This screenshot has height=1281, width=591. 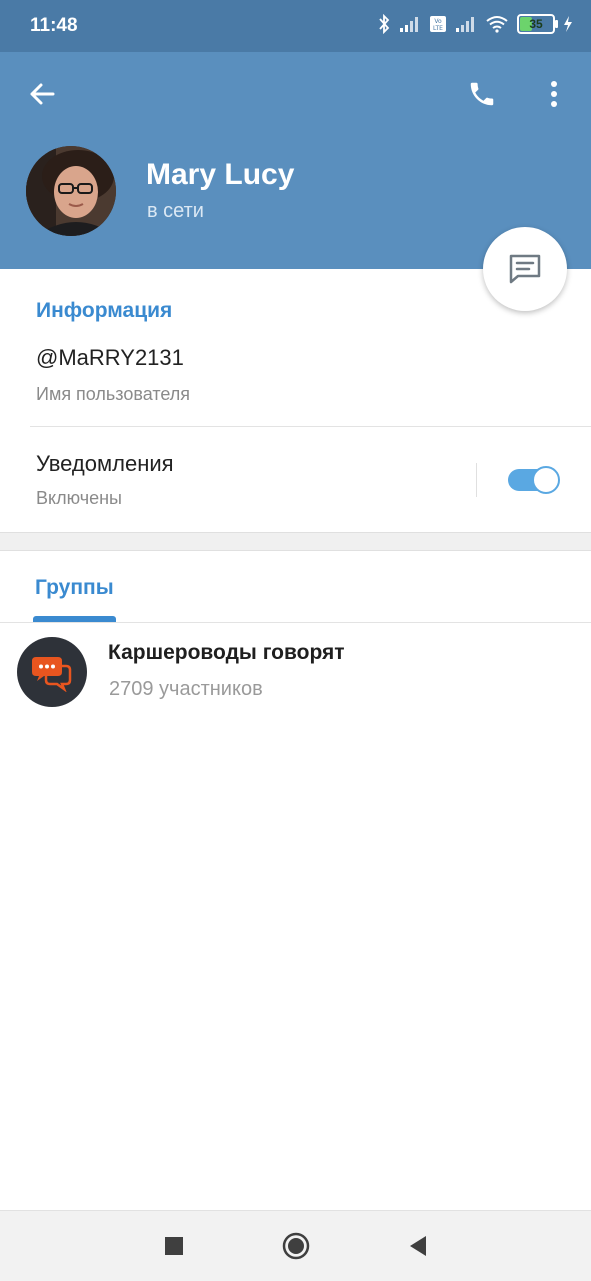 I want to click on status-bar: 11:48 Vo LTE 35, so click(x=295, y=26).